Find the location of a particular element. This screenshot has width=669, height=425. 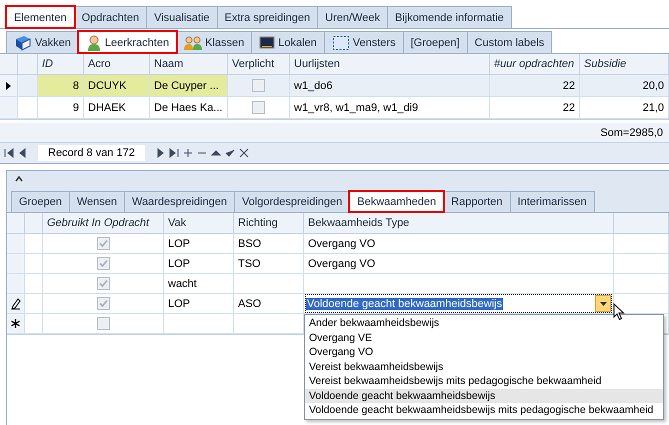

dropdown-option: Overgang VE is located at coordinates (484, 337).